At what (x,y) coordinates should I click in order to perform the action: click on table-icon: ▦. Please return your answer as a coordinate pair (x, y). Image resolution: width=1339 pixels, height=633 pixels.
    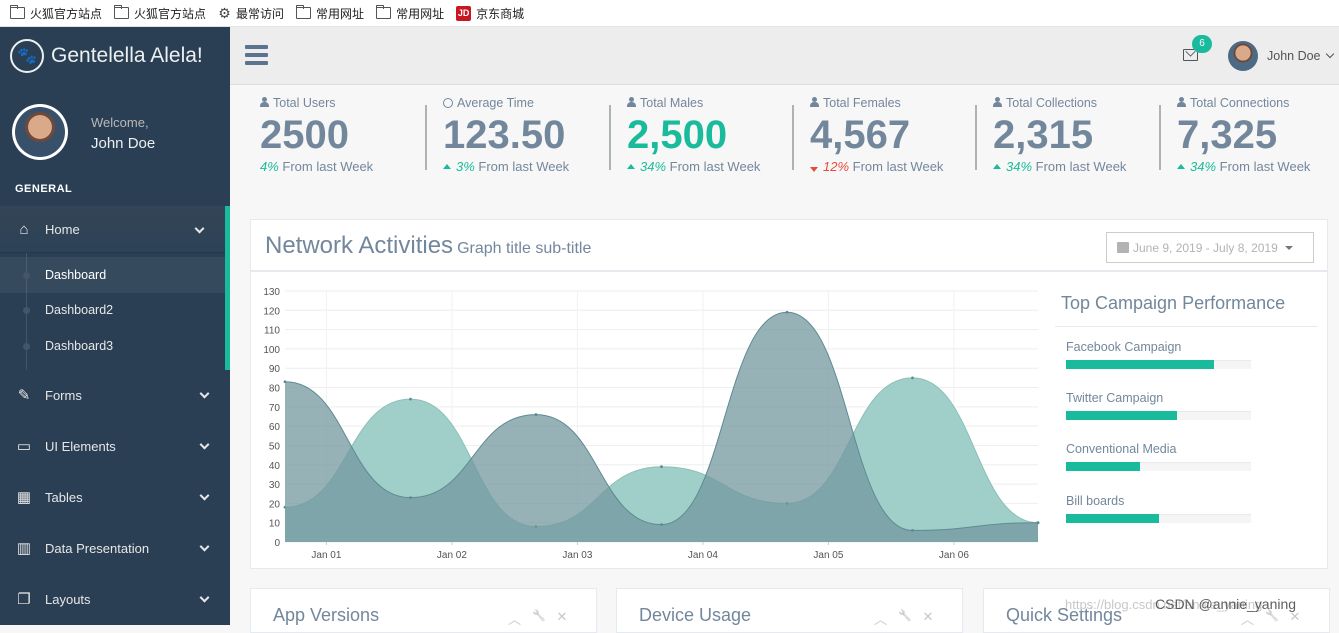
    Looking at the image, I should click on (24, 497).